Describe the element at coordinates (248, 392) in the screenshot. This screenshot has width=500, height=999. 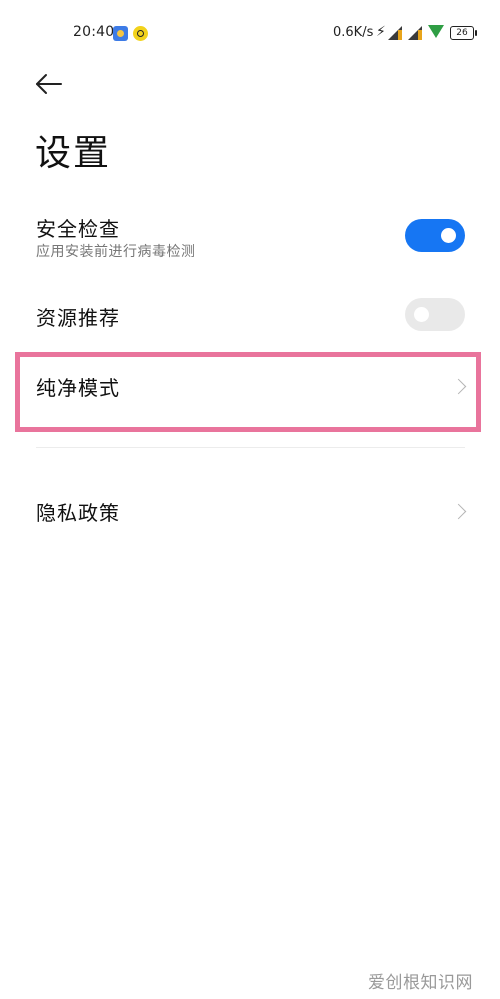
I see `highlight-annotation` at that location.